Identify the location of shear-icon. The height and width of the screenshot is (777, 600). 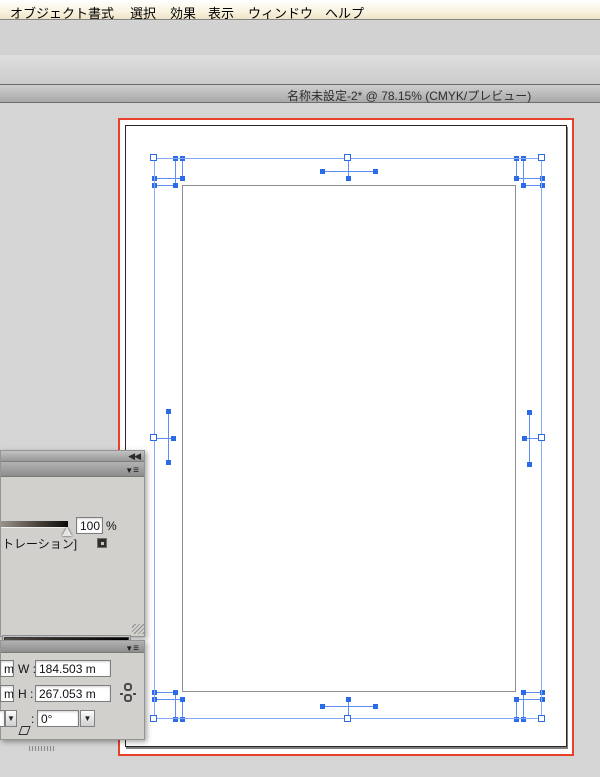
(24, 730).